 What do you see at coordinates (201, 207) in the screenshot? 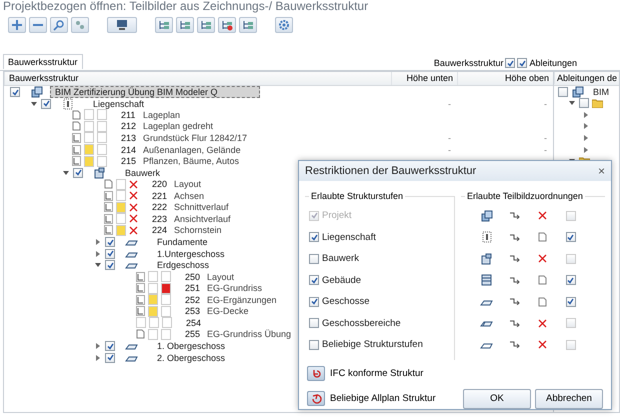
I see `drawing-name: Schnittverlauf` at bounding box center [201, 207].